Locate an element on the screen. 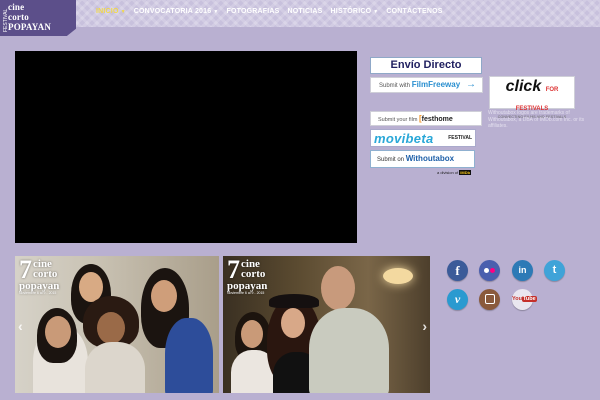 This screenshot has height=400, width=600. festhome-prefix: Submit your film is located at coordinates (398, 120).